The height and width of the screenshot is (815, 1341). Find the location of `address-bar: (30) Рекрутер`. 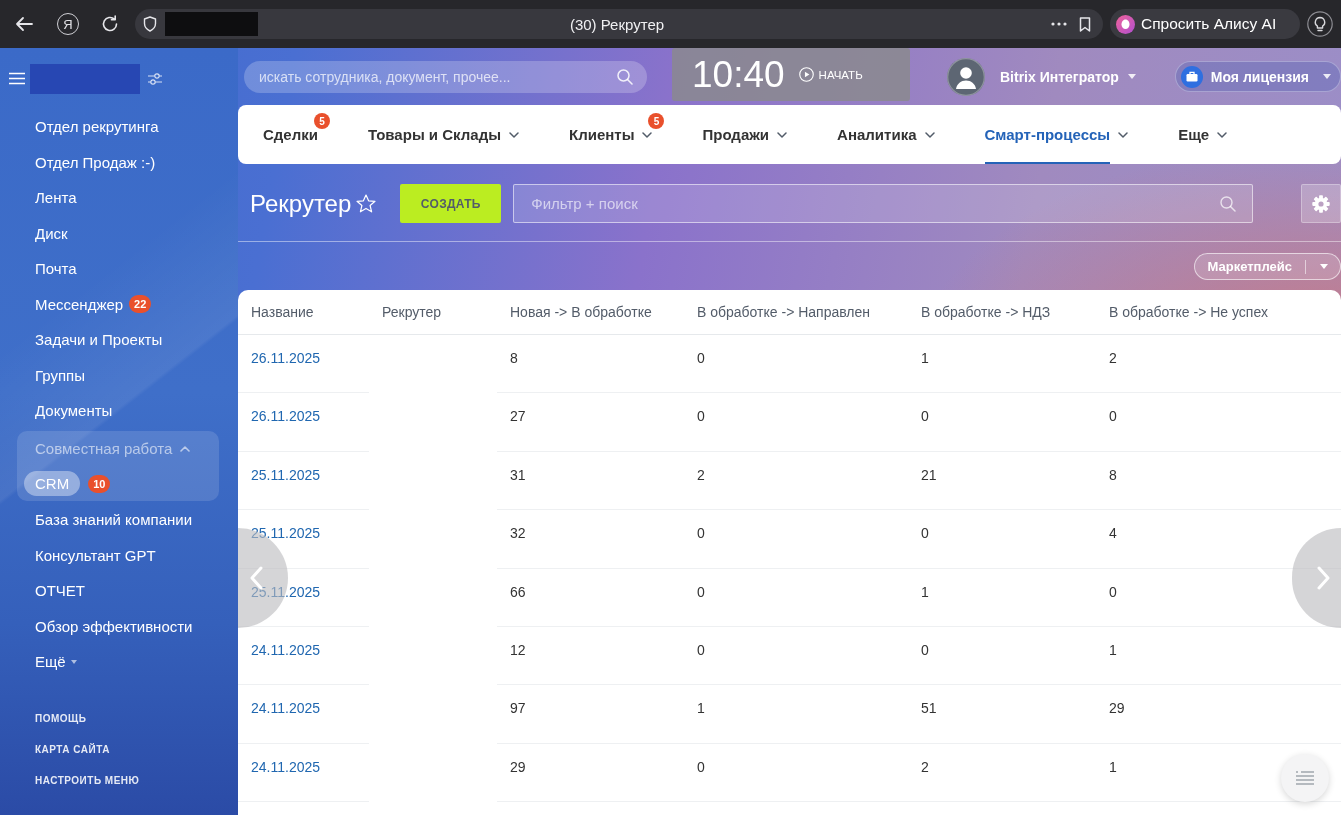

address-bar: (30) Рекрутер is located at coordinates (619, 24).